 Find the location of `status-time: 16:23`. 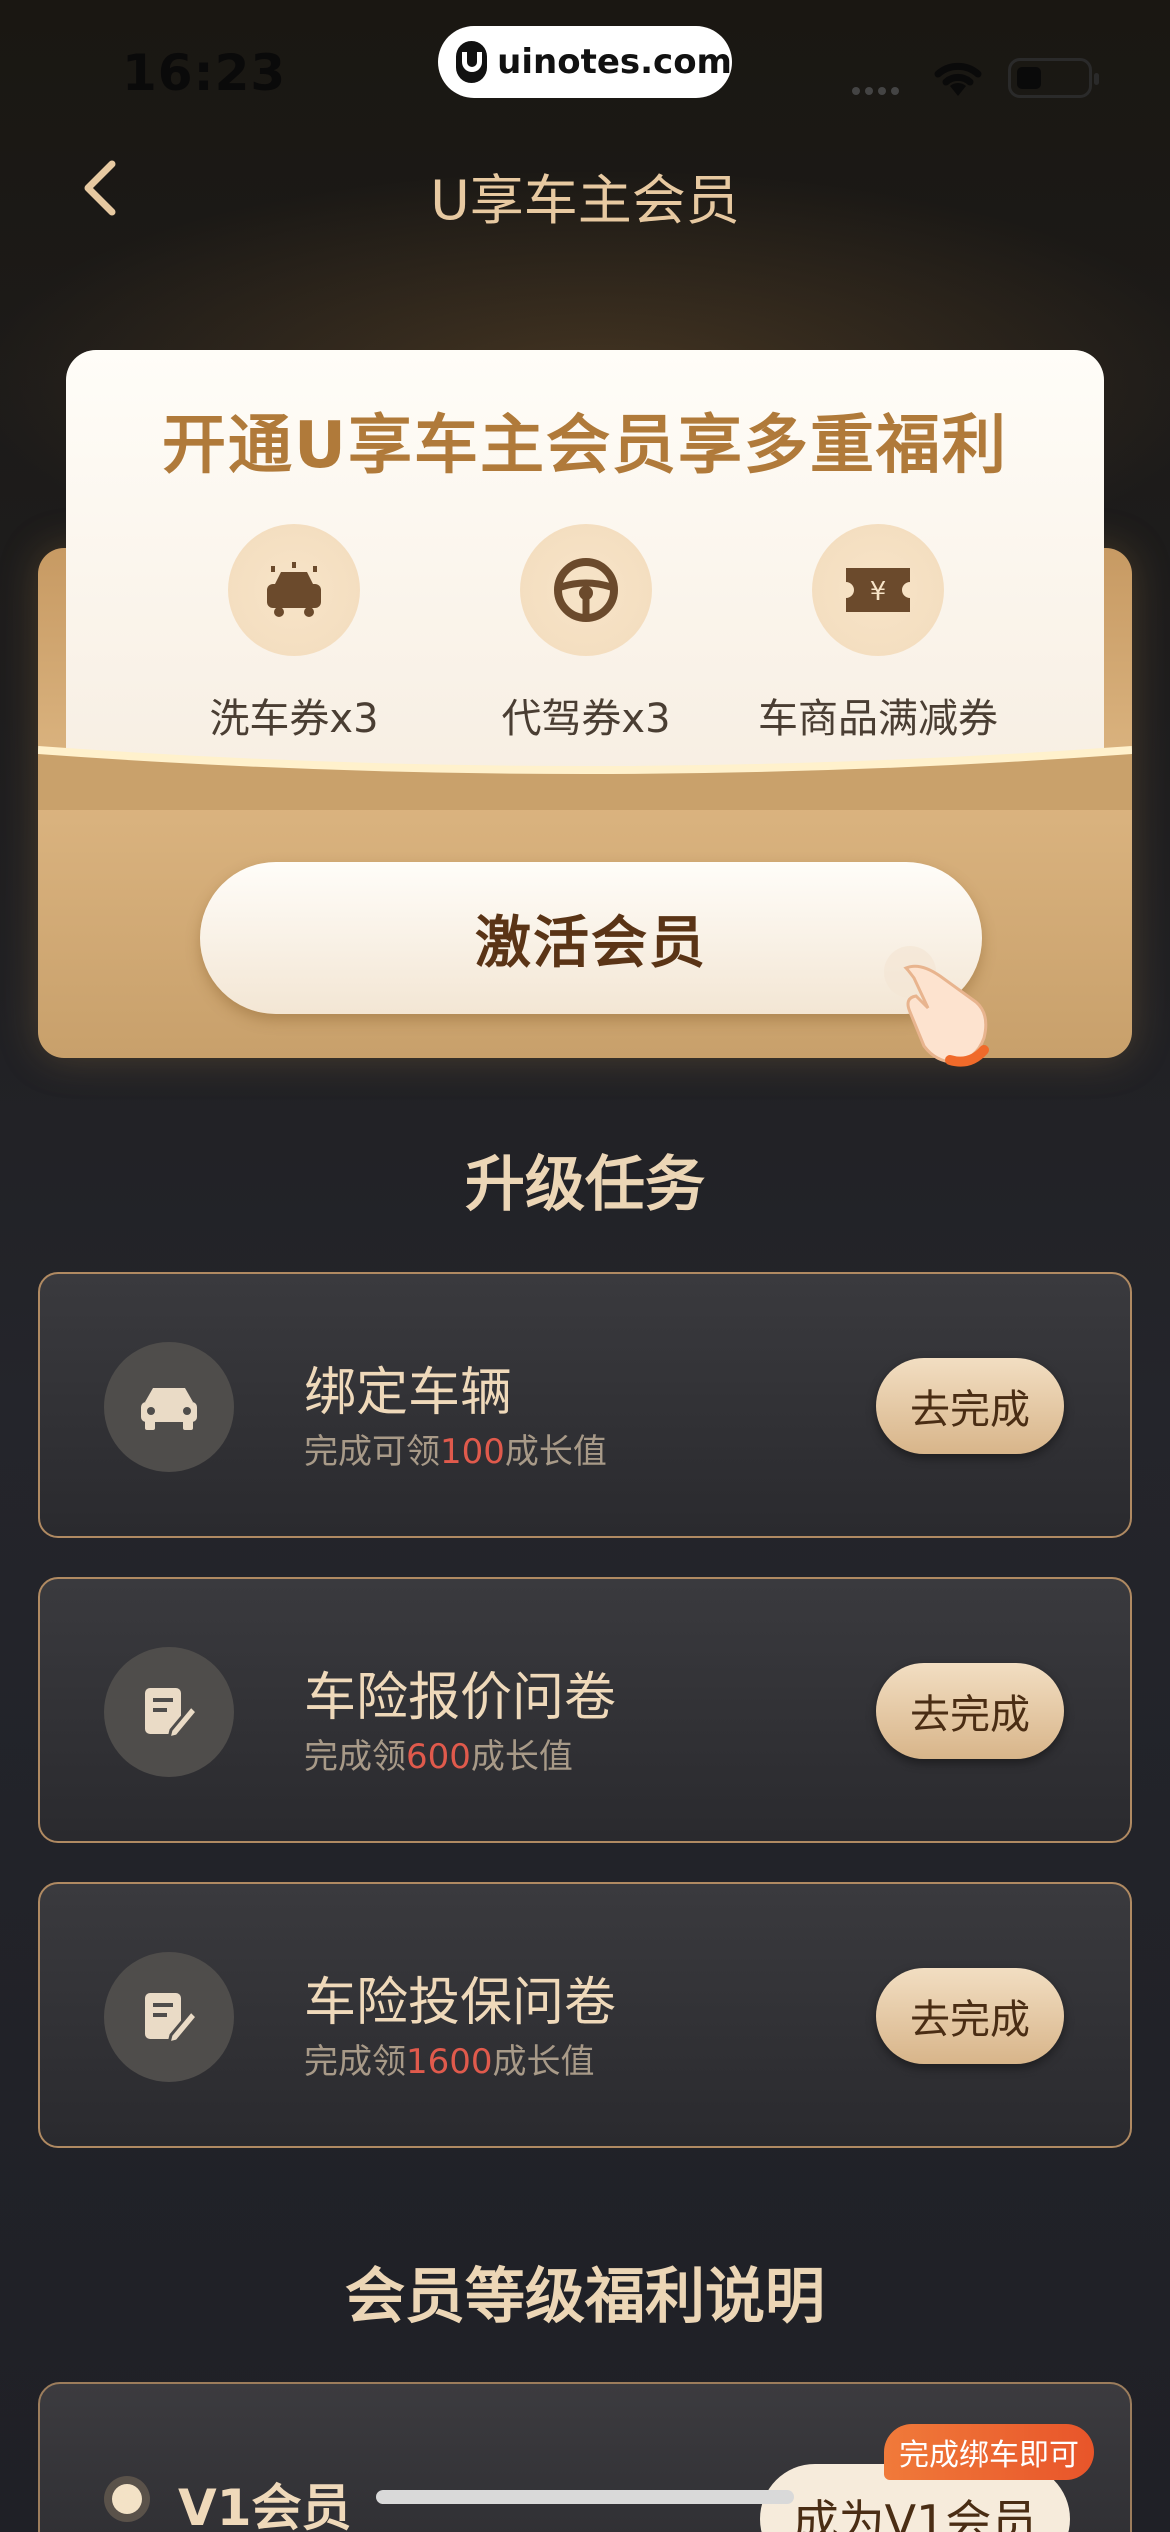

status-time: 16:23 is located at coordinates (204, 73).